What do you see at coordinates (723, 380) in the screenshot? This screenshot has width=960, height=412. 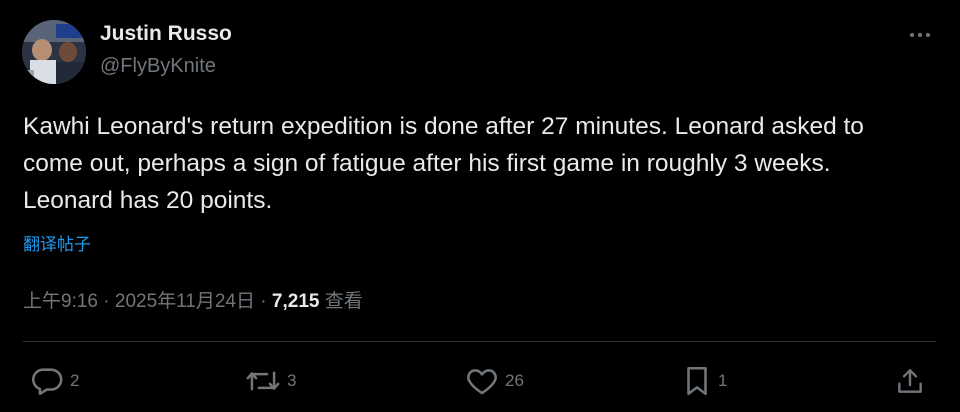 I see `bookmark-count: 1` at bounding box center [723, 380].